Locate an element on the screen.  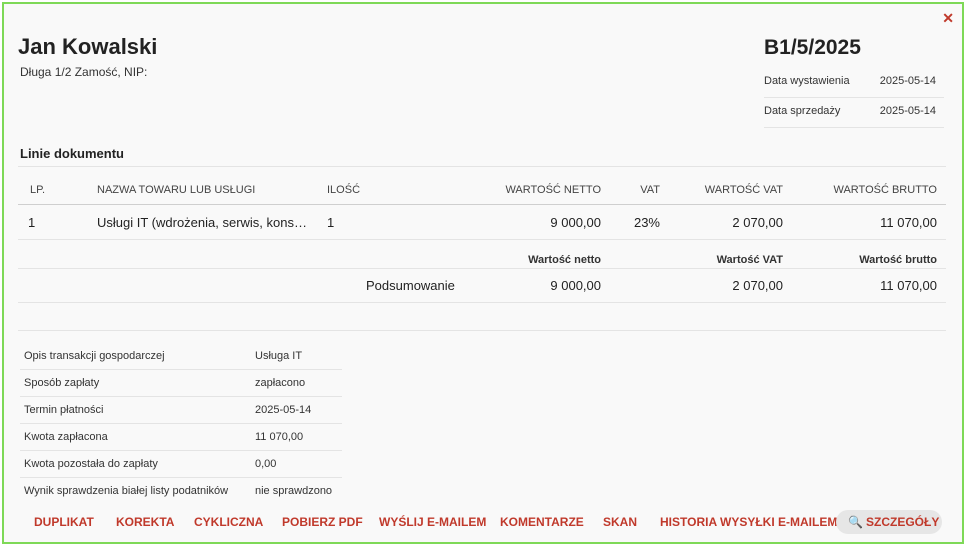
col-header-gross: WARTOŚĆ BRUTTO is located at coordinates (885, 190).